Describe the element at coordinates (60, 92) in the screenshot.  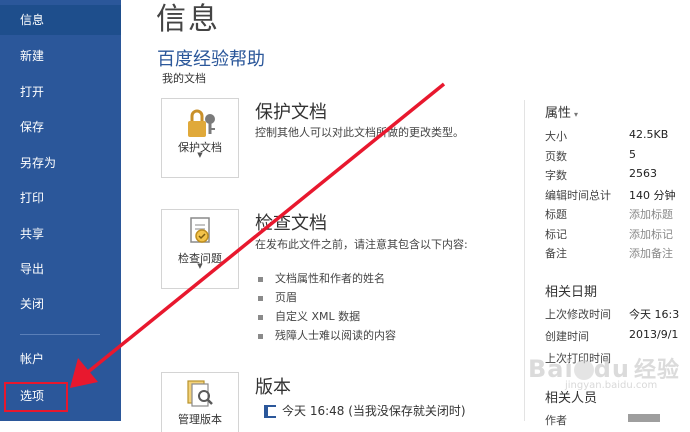
I see `nav-open: 打开` at that location.